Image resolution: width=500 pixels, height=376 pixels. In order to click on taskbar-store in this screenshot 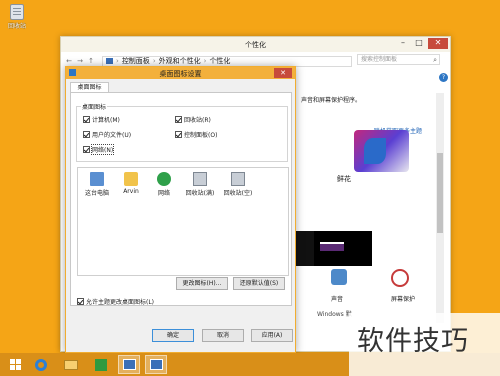, I will do `click(101, 364)`.